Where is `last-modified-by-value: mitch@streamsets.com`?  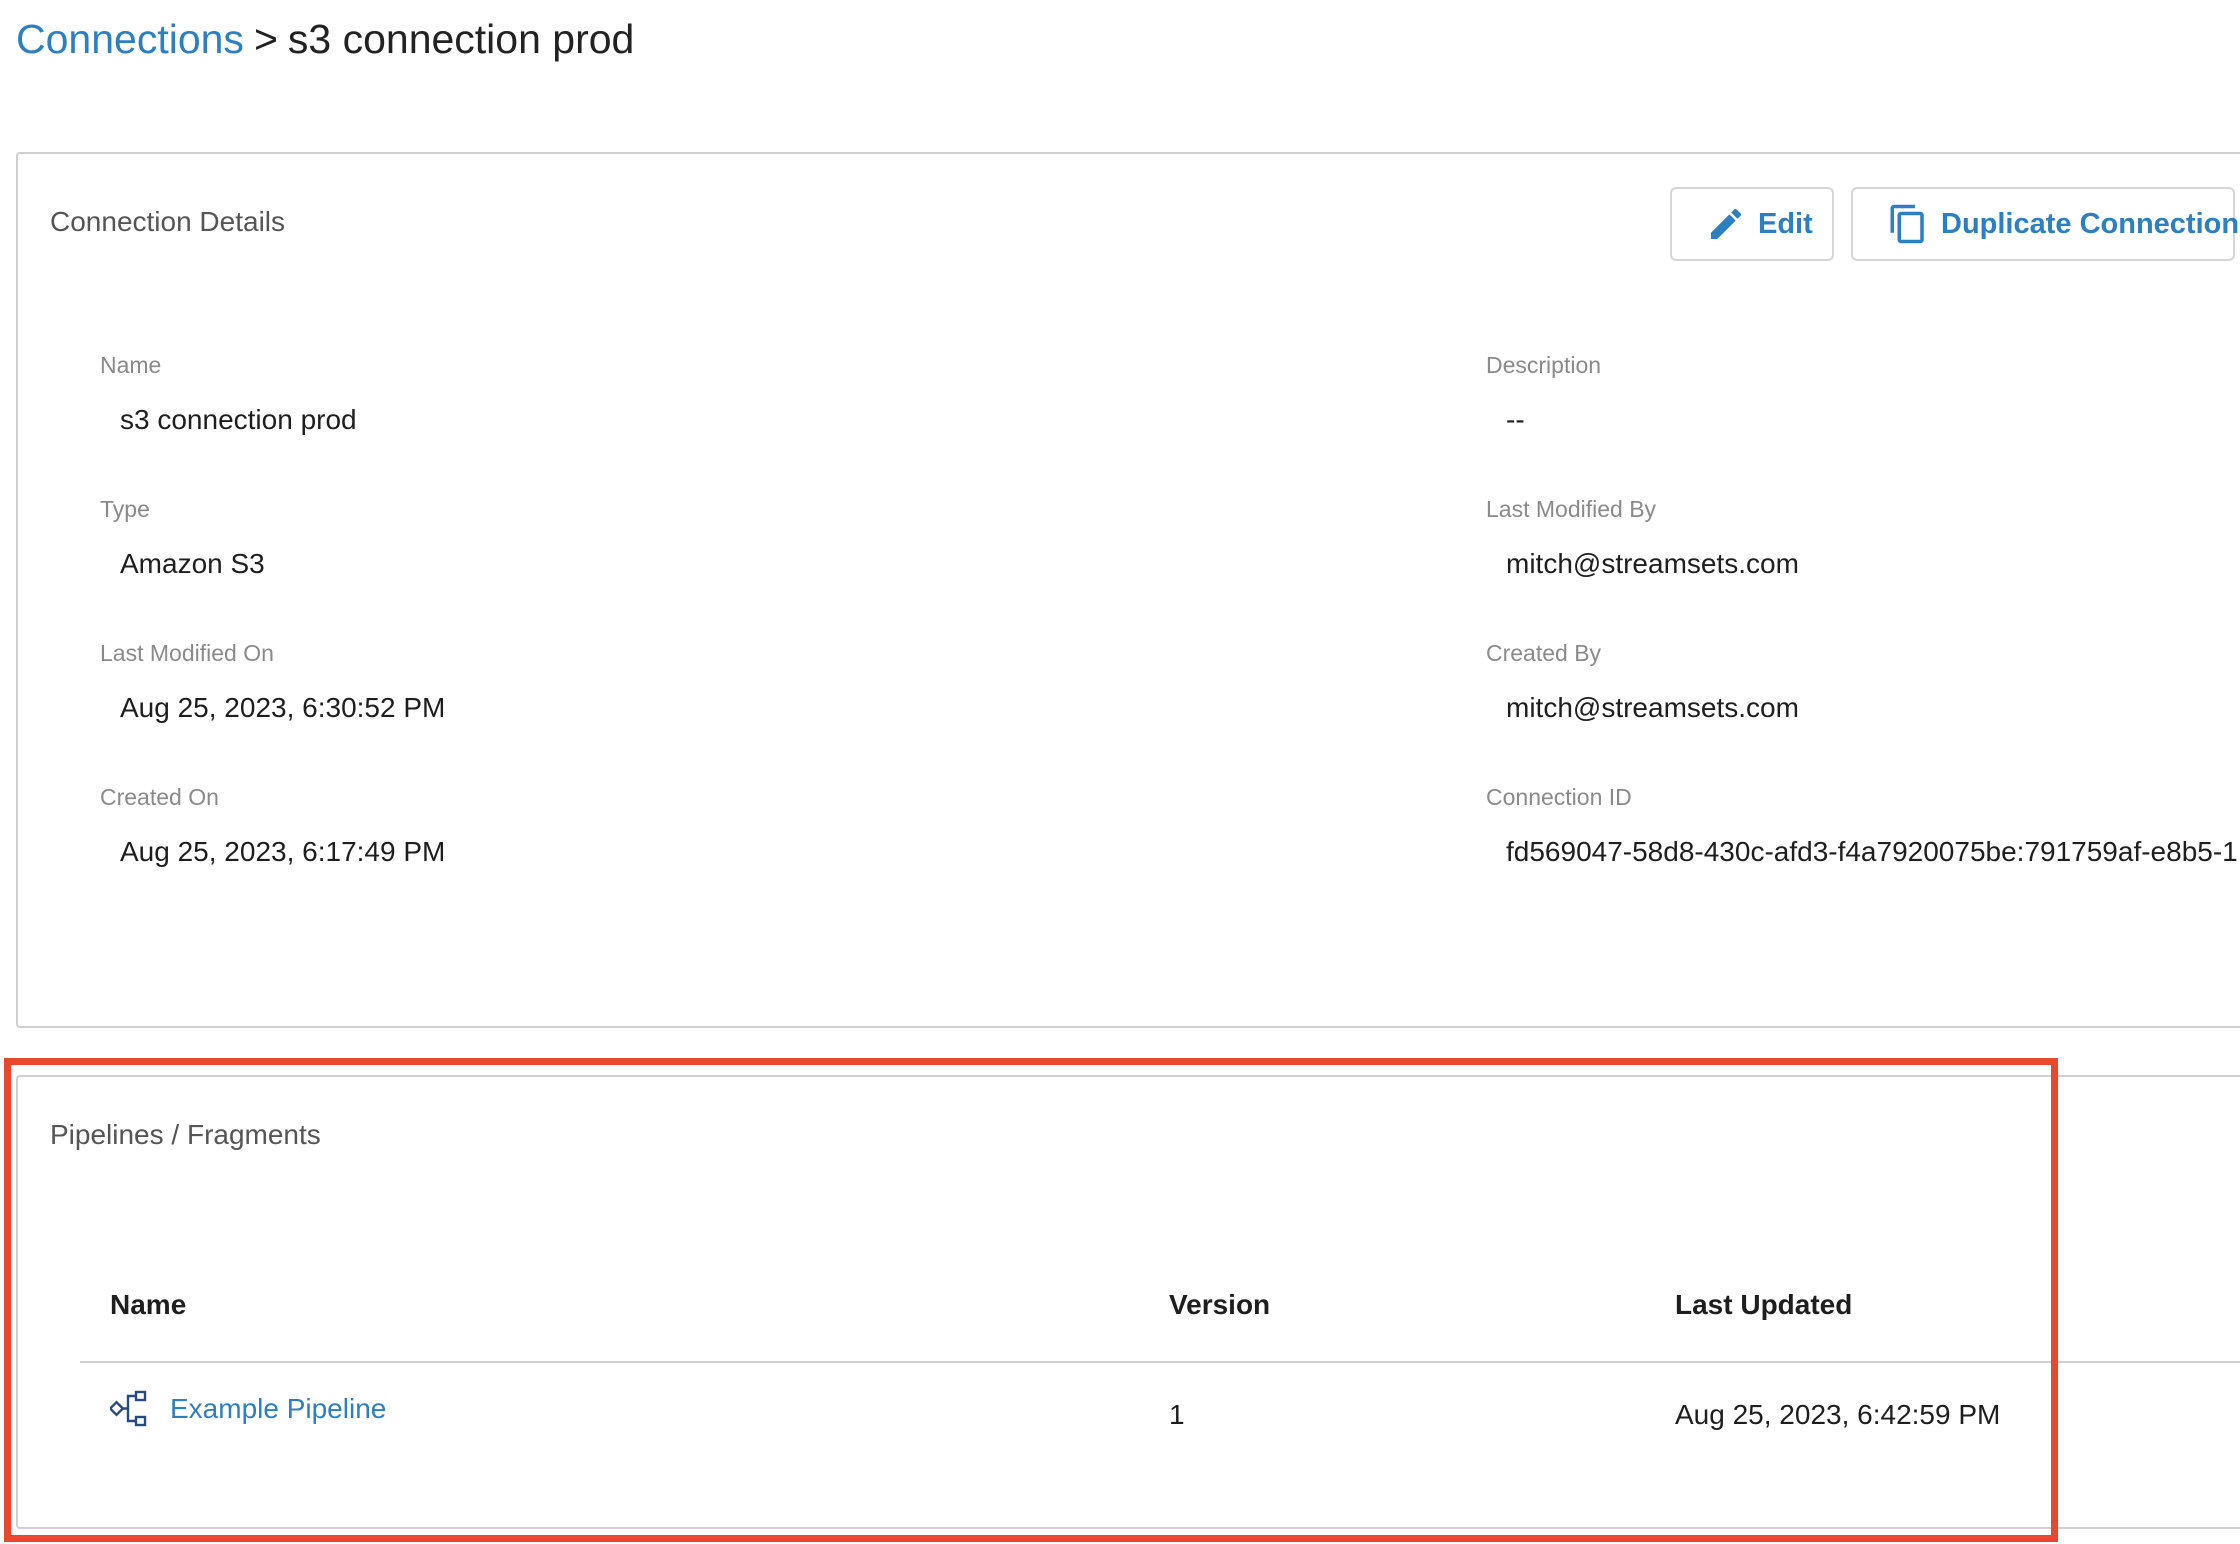
last-modified-by-value: mitch@streamsets.com is located at coordinates (1652, 563).